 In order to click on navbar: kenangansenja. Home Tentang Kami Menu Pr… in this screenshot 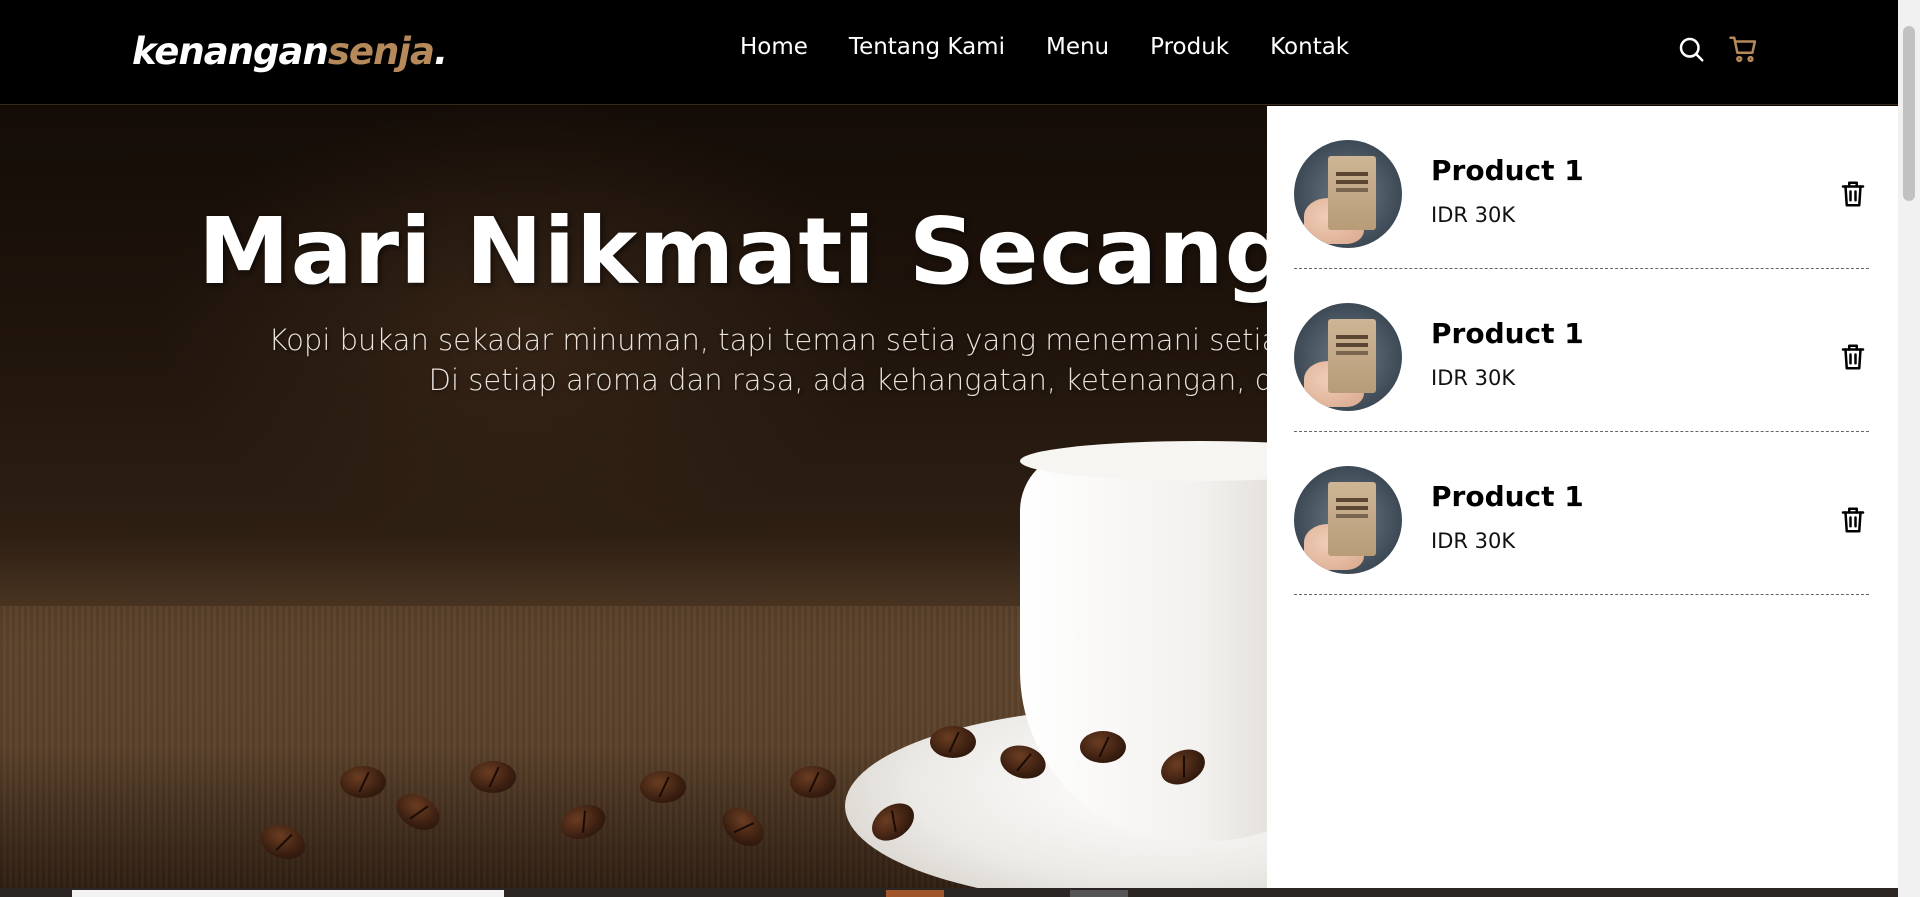, I will do `click(949, 52)`.